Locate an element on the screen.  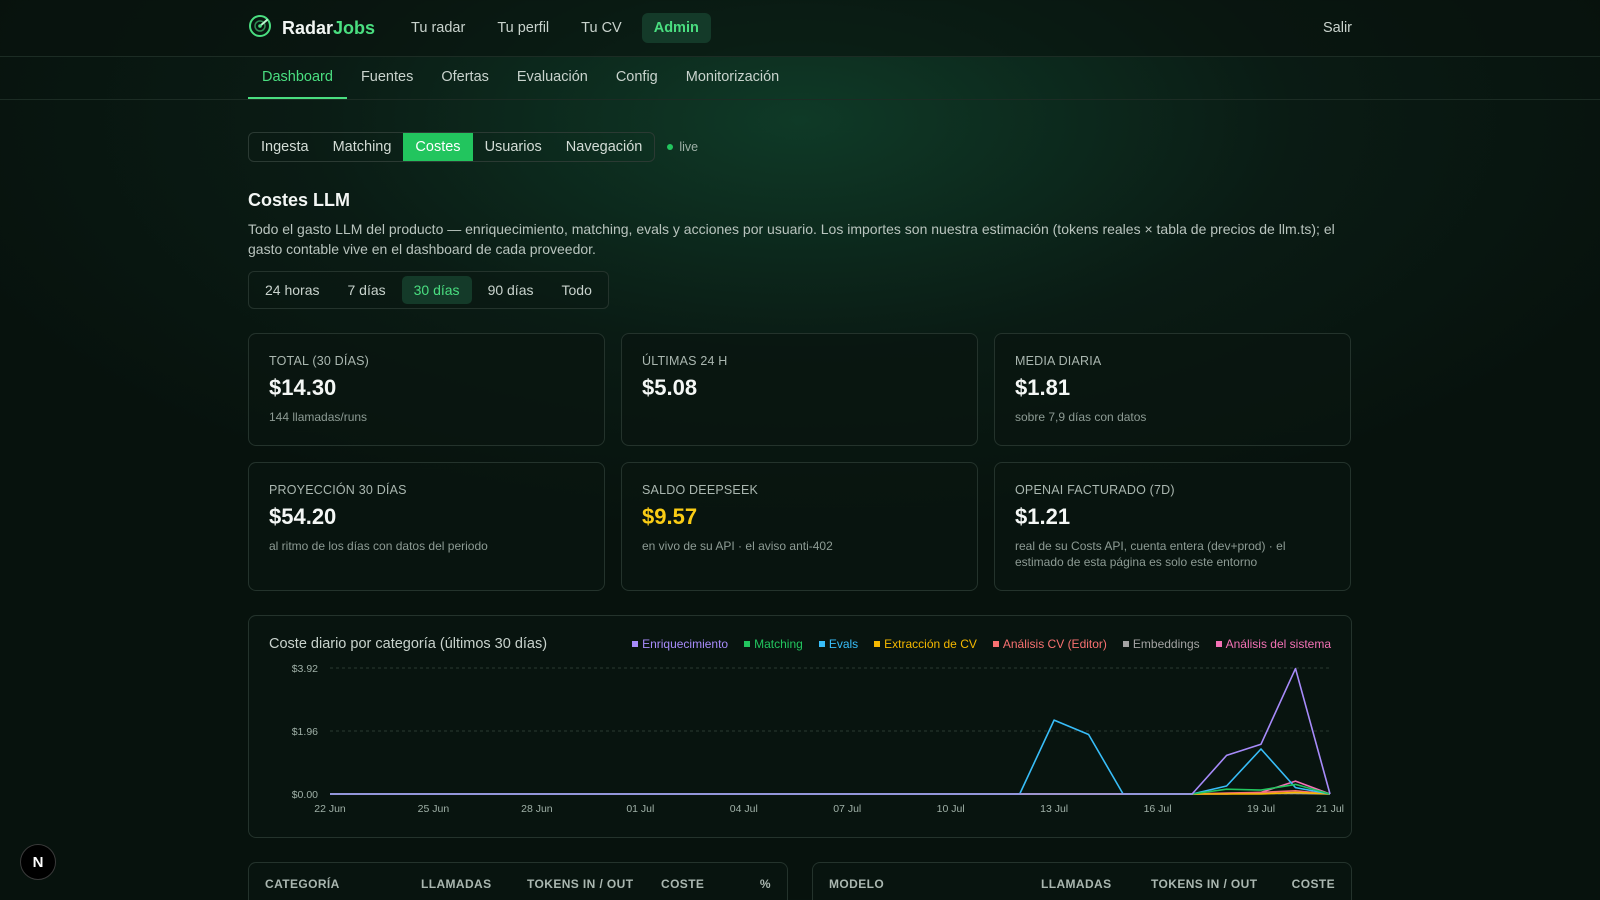
time-range-selector: 24 horas 7 días 30 días 90 días Todo is located at coordinates (428, 290).